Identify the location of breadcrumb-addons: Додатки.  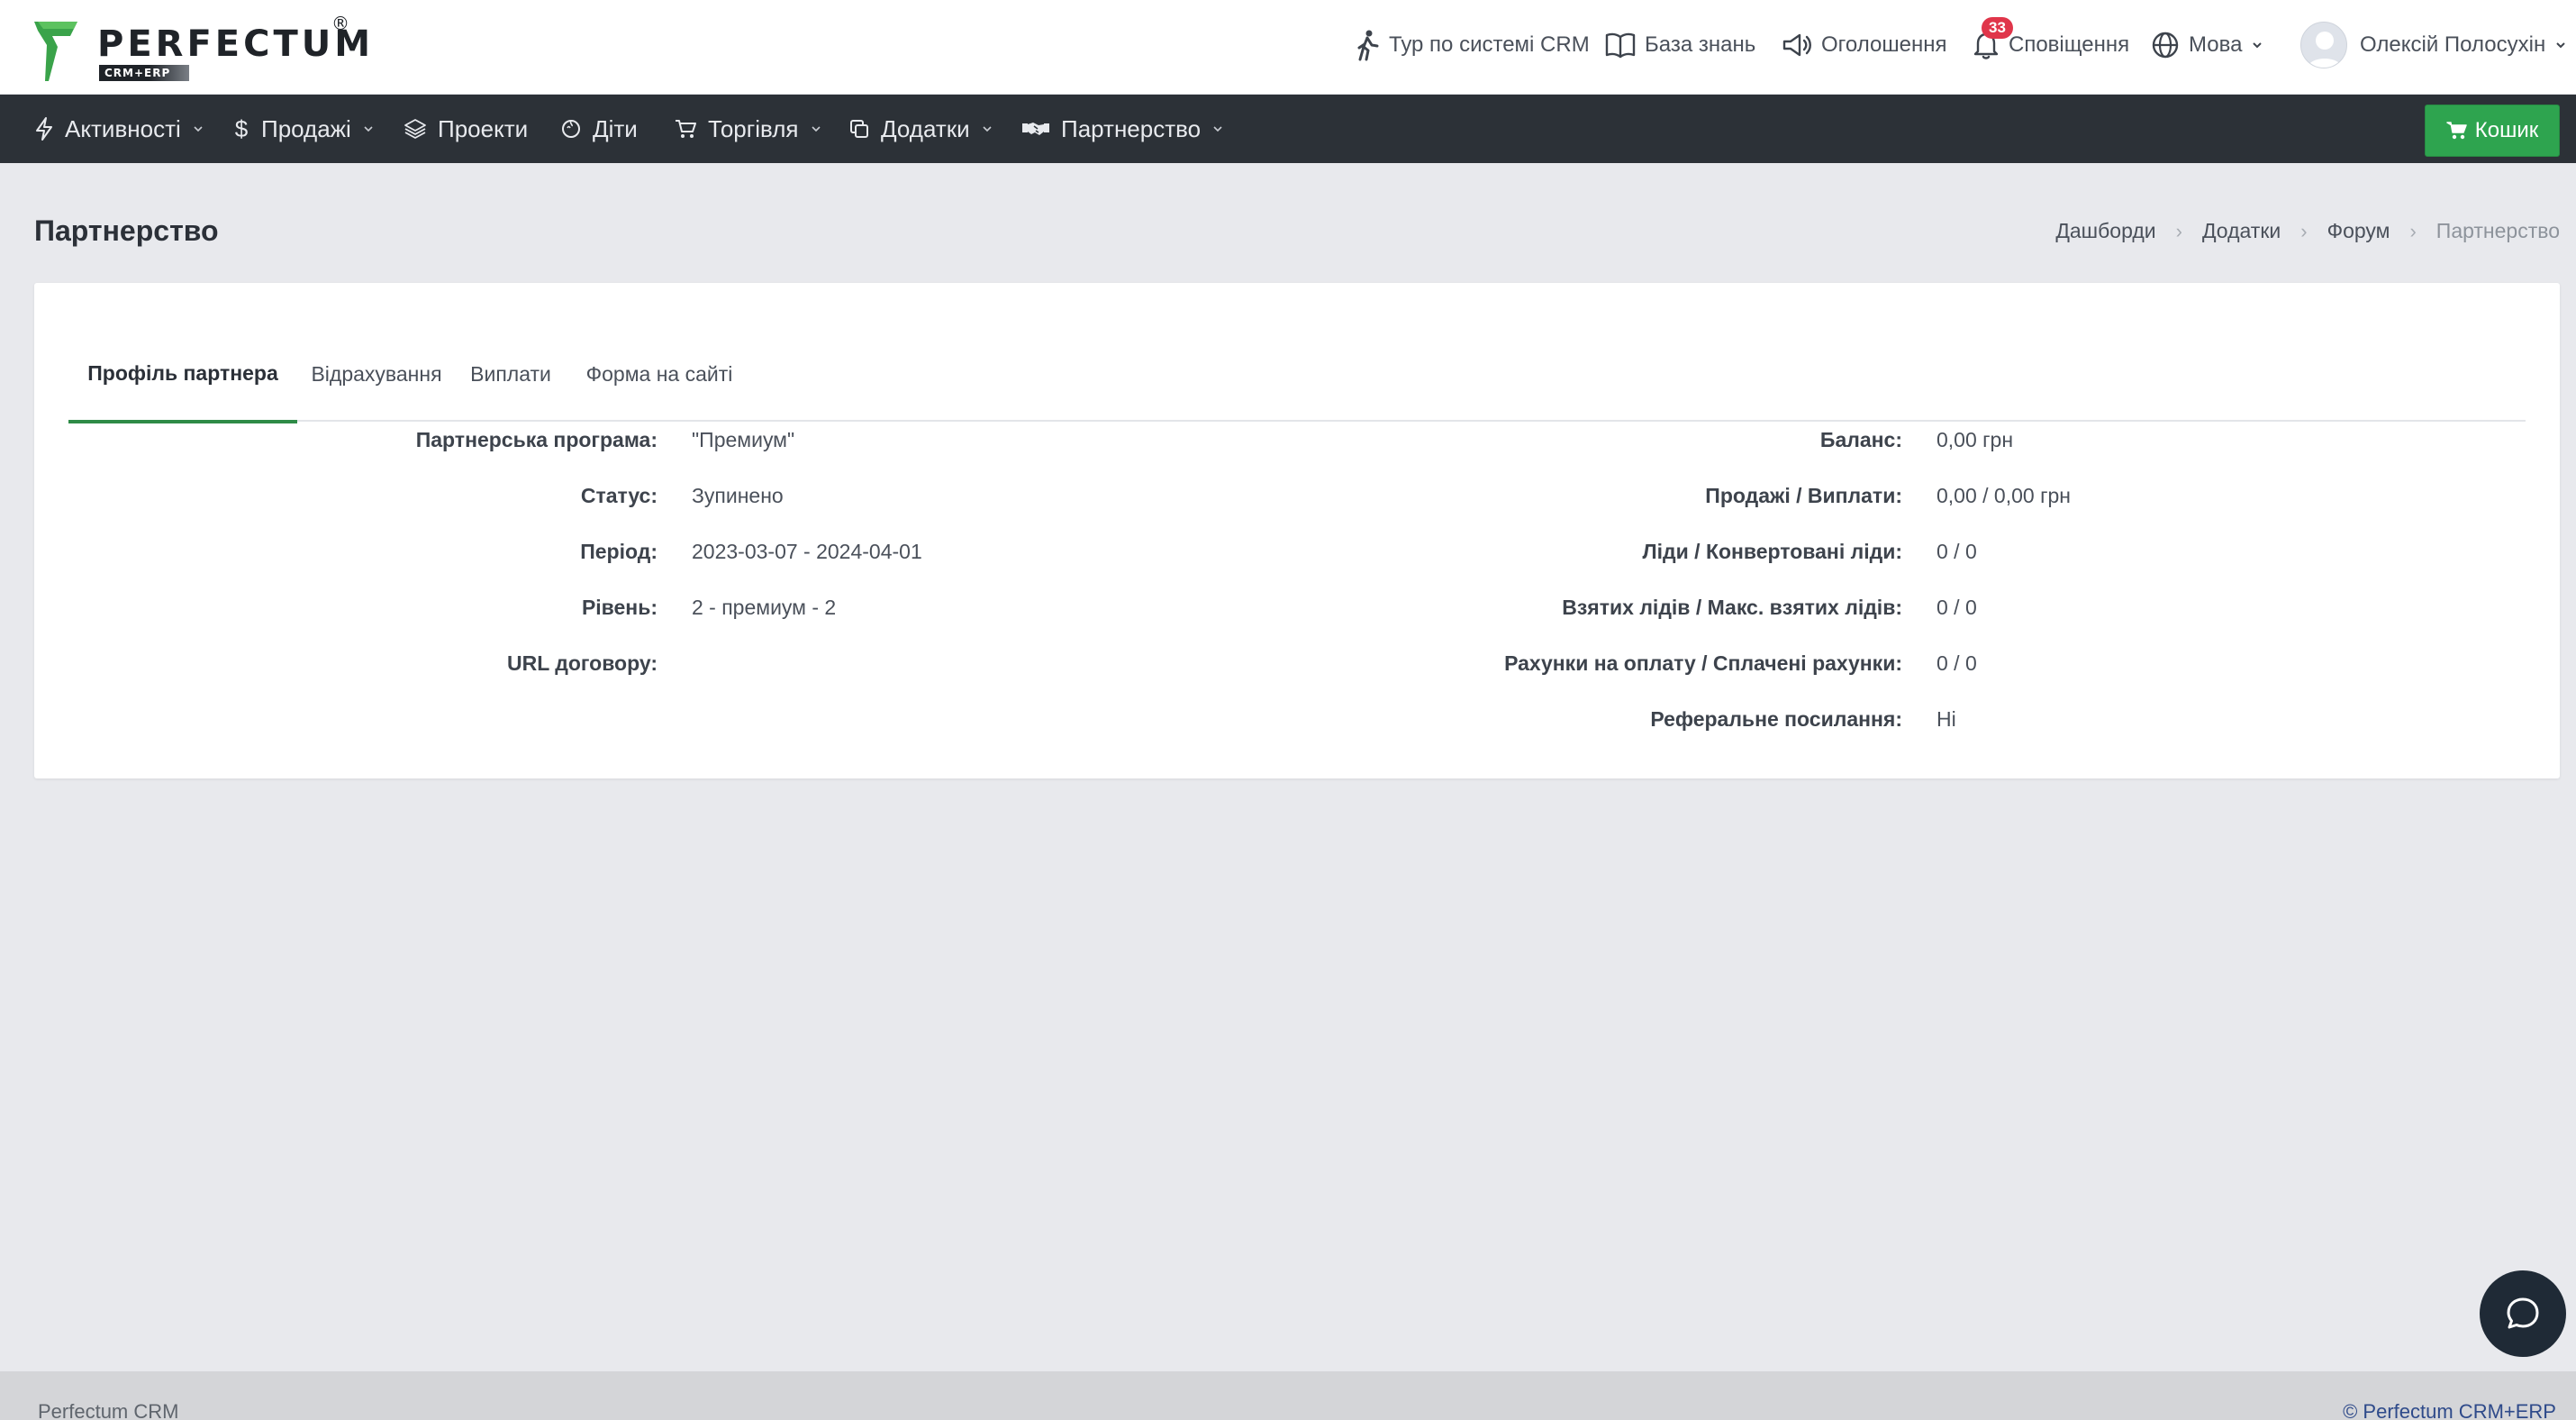
(2241, 231).